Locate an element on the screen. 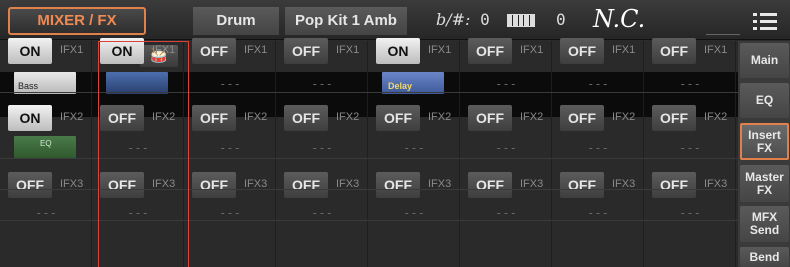 The image size is (790, 267). mixer-fx-title-button: MIXER / FX is located at coordinates (77, 21).